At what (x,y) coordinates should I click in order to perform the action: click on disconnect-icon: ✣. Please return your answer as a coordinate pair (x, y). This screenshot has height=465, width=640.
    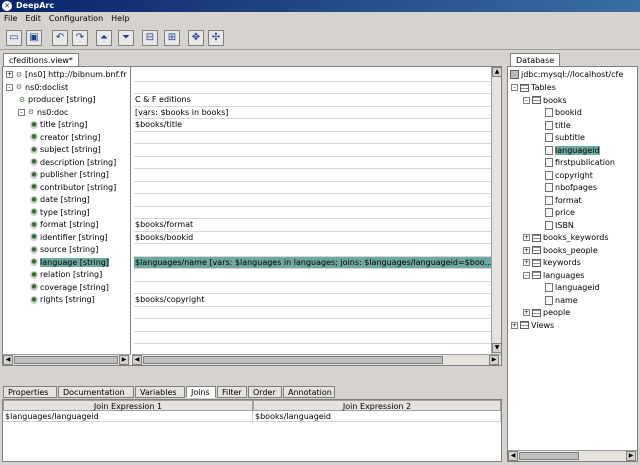
    Looking at the image, I should click on (216, 38).